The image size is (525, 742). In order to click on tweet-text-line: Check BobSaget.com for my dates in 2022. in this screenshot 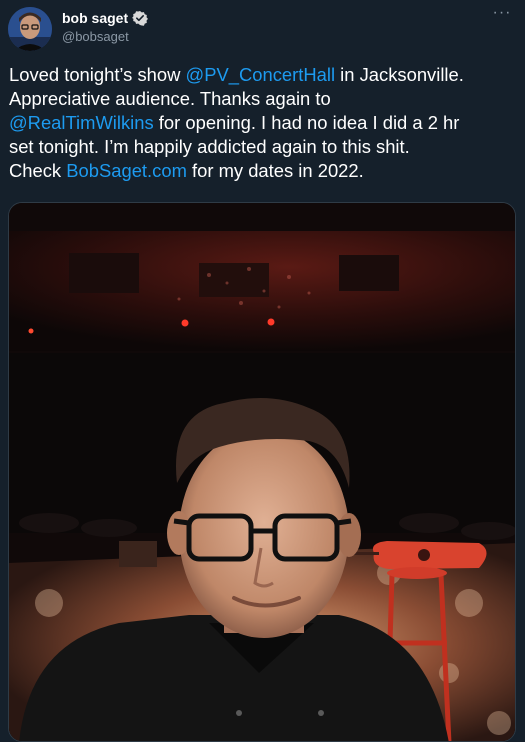, I will do `click(264, 171)`.